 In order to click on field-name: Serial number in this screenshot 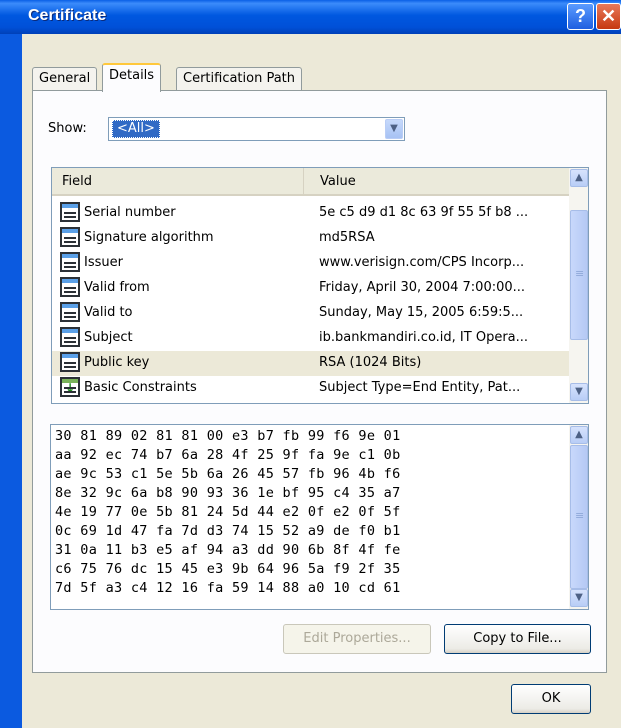, I will do `click(130, 212)`.